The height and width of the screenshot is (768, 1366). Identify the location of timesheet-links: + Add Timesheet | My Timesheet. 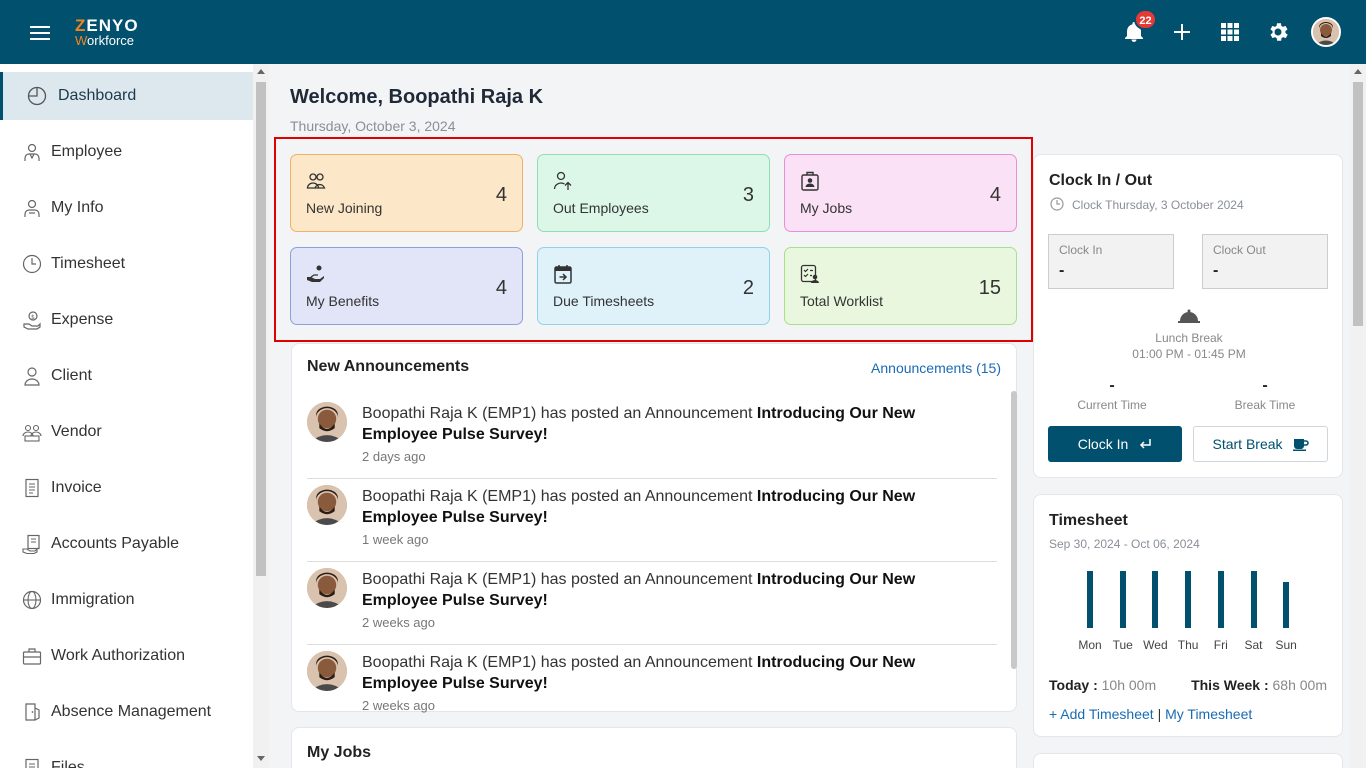
(1150, 714).